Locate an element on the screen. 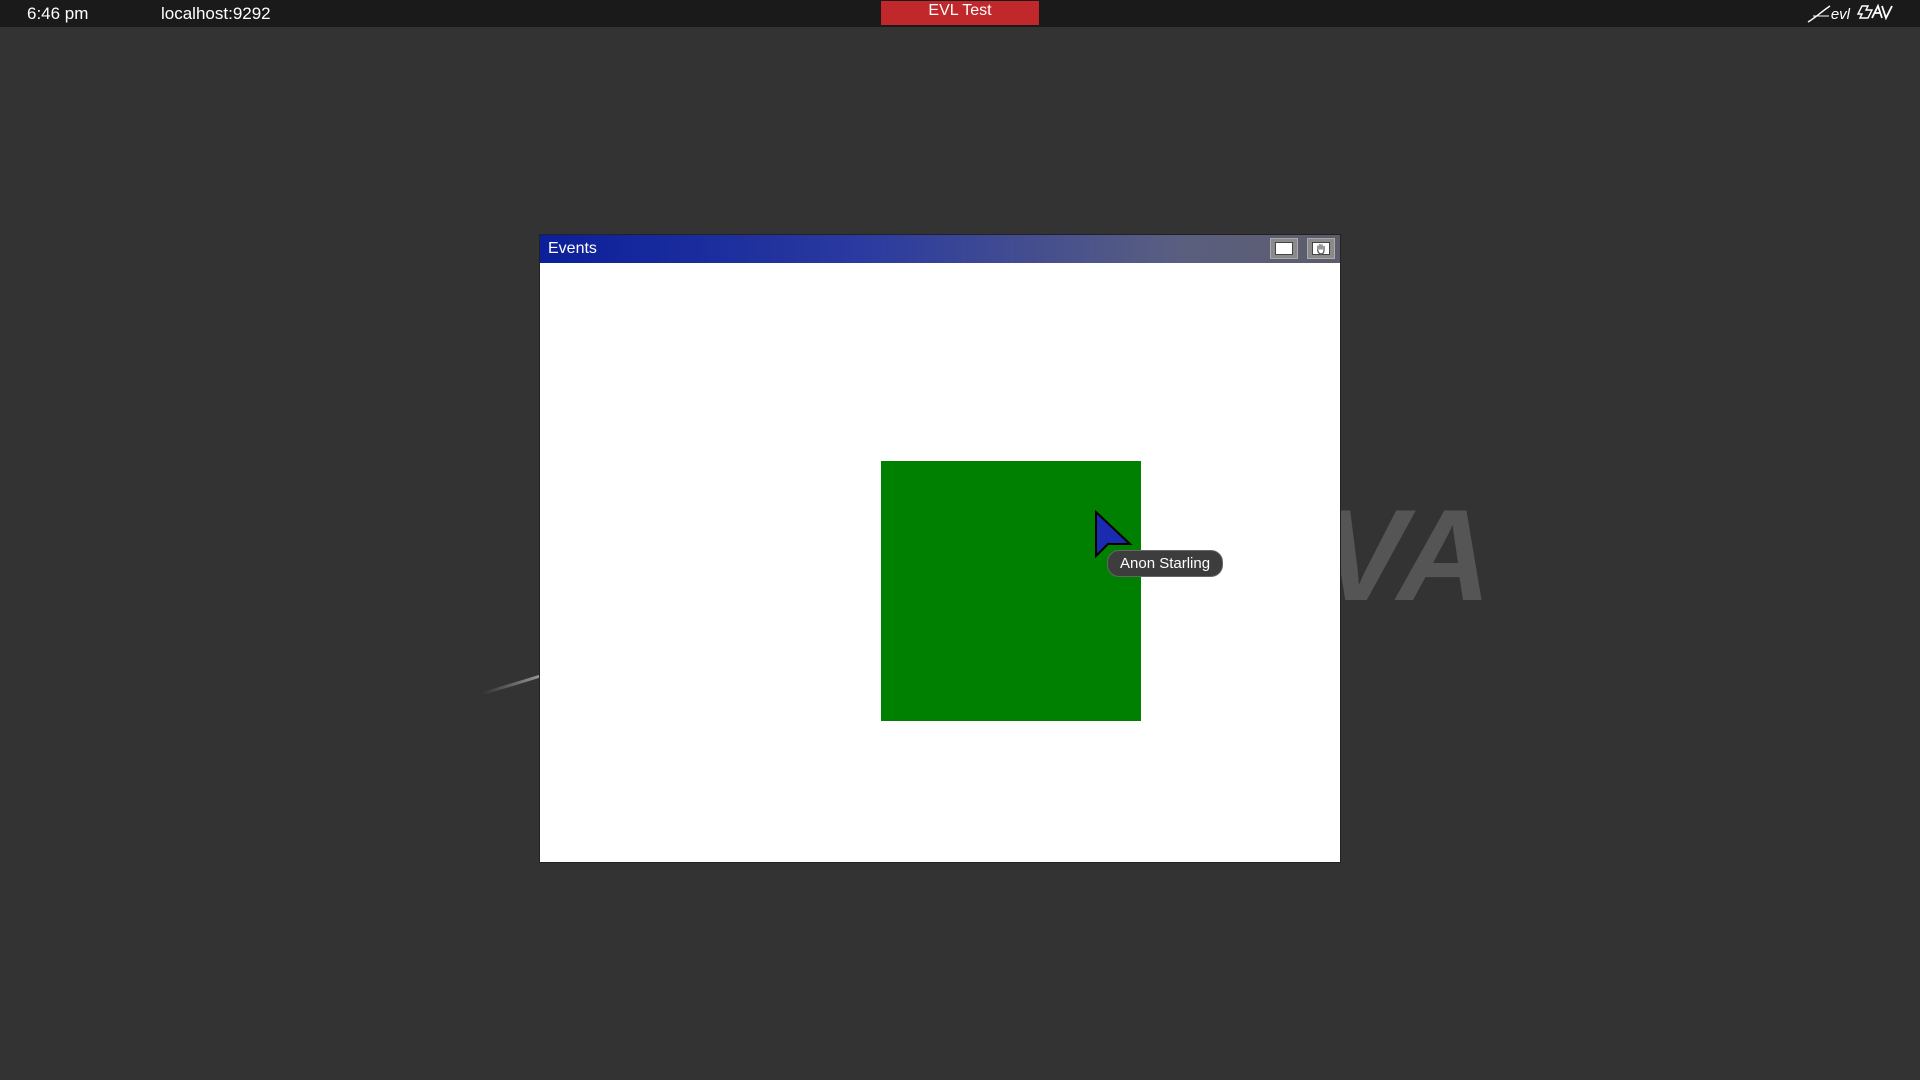  session-name-badge: EVL Test is located at coordinates (960, 13).